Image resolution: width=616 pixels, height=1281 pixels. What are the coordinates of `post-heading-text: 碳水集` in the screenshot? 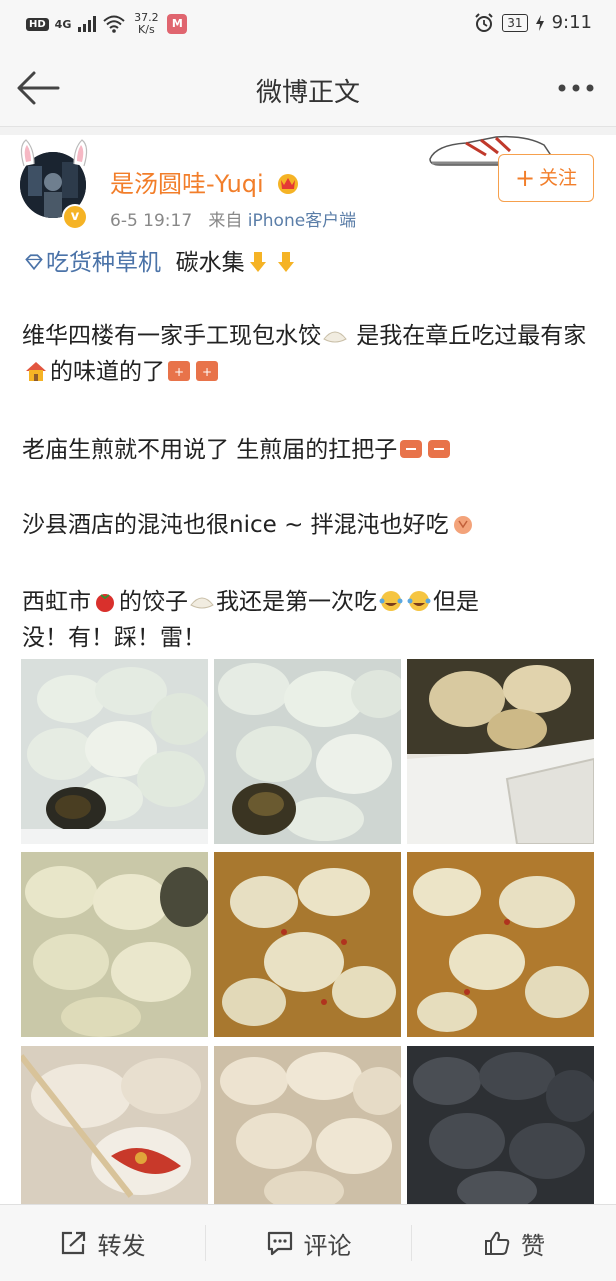 It's located at (210, 263).